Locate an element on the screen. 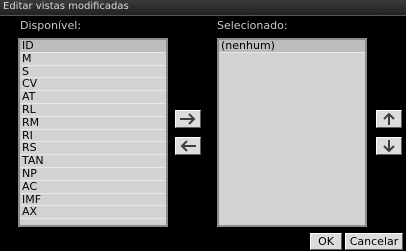 Image resolution: width=406 pixels, height=251 pixels. cancel-button: Cancelar is located at coordinates (374, 241).